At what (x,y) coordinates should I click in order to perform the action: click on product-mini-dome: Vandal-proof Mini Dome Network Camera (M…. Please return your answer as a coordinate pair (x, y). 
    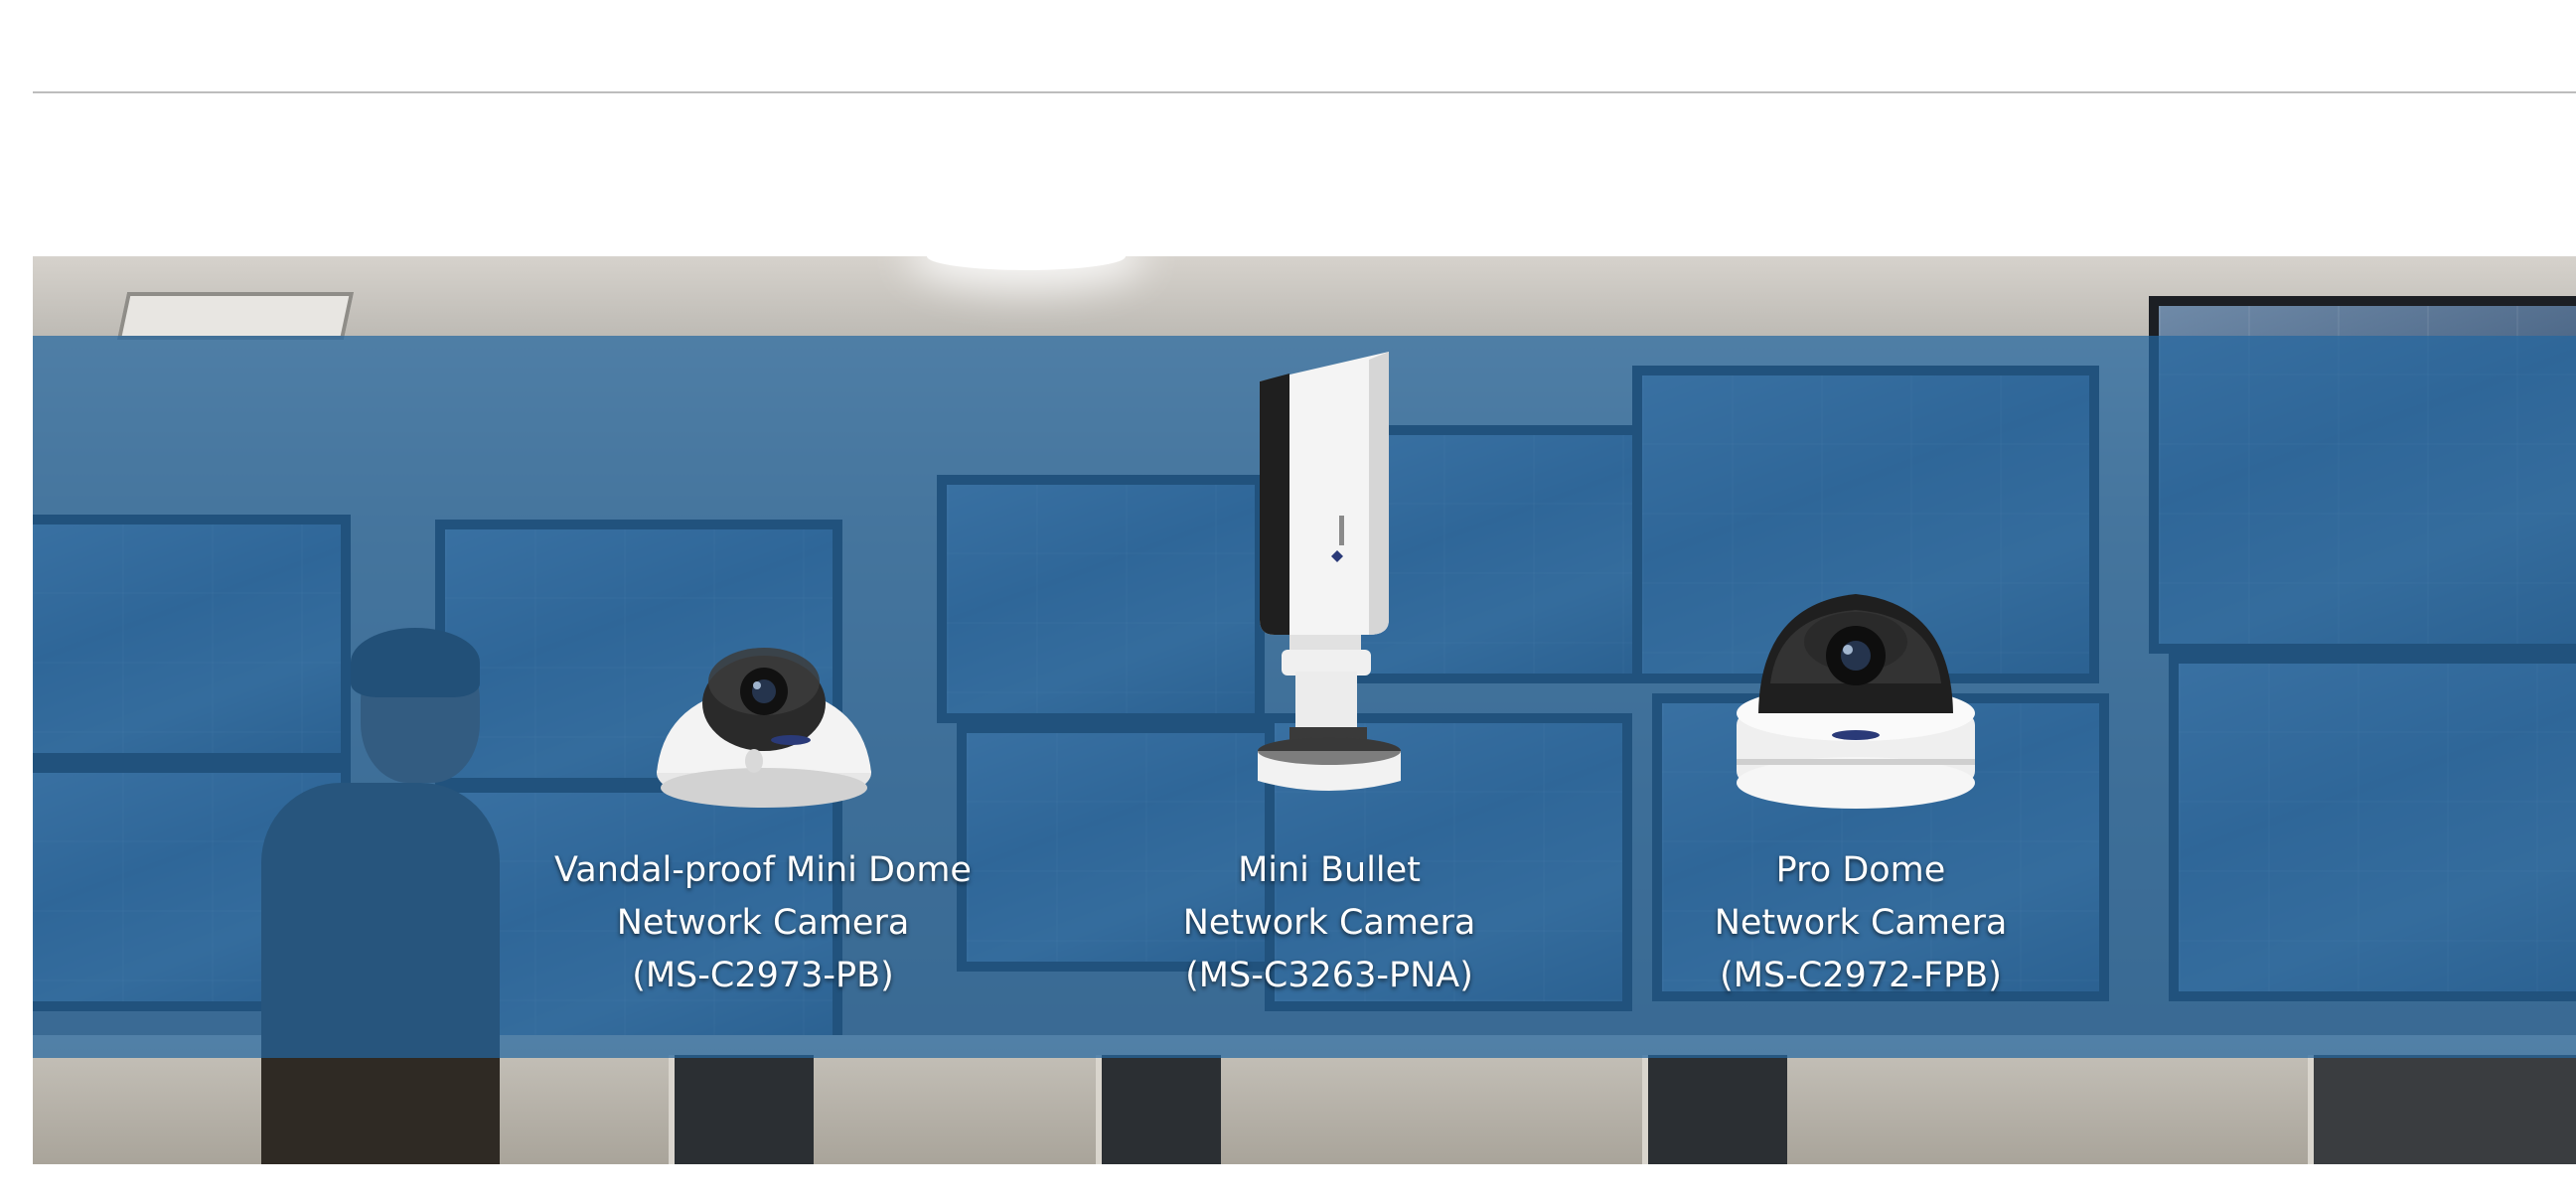
    Looking at the image, I should click on (763, 923).